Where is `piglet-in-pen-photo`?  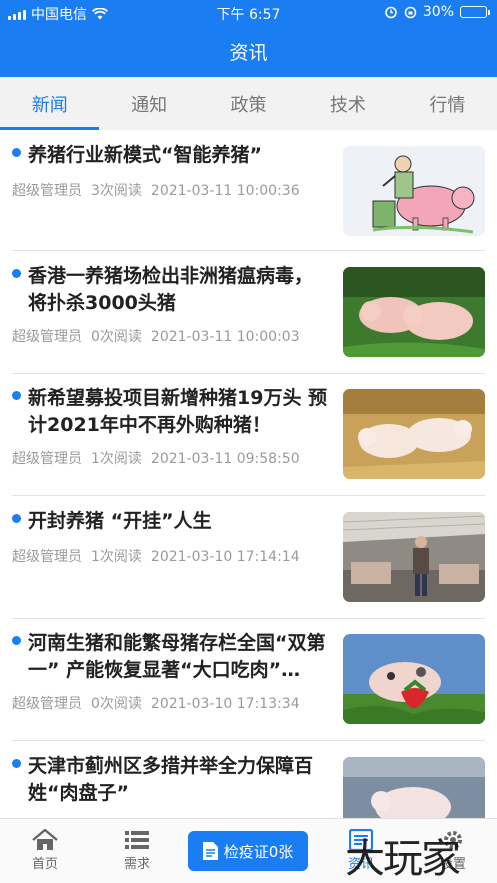
piglet-in-pen-photo is located at coordinates (414, 787).